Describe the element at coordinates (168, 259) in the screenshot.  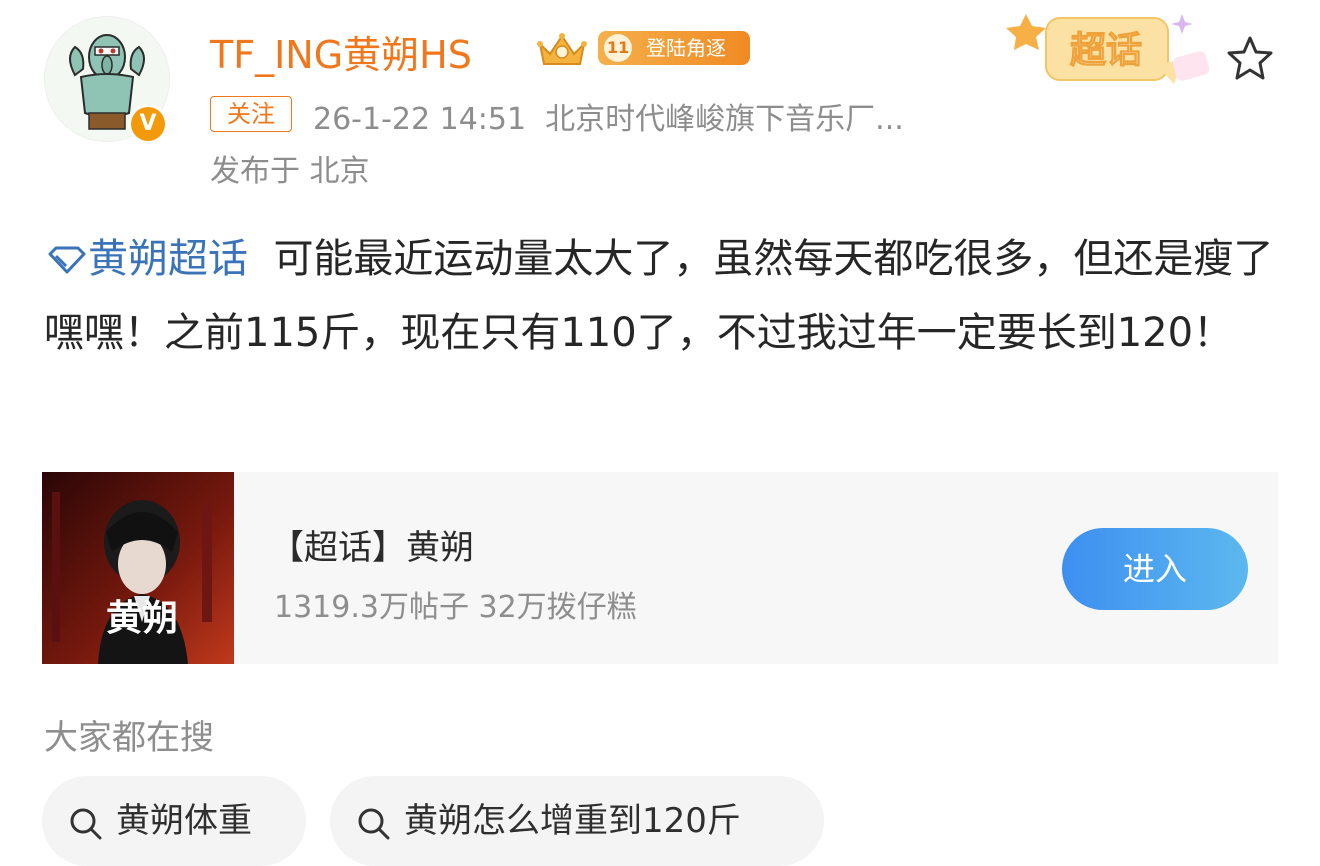
I see `topic-link-label: 黄朔超话` at that location.